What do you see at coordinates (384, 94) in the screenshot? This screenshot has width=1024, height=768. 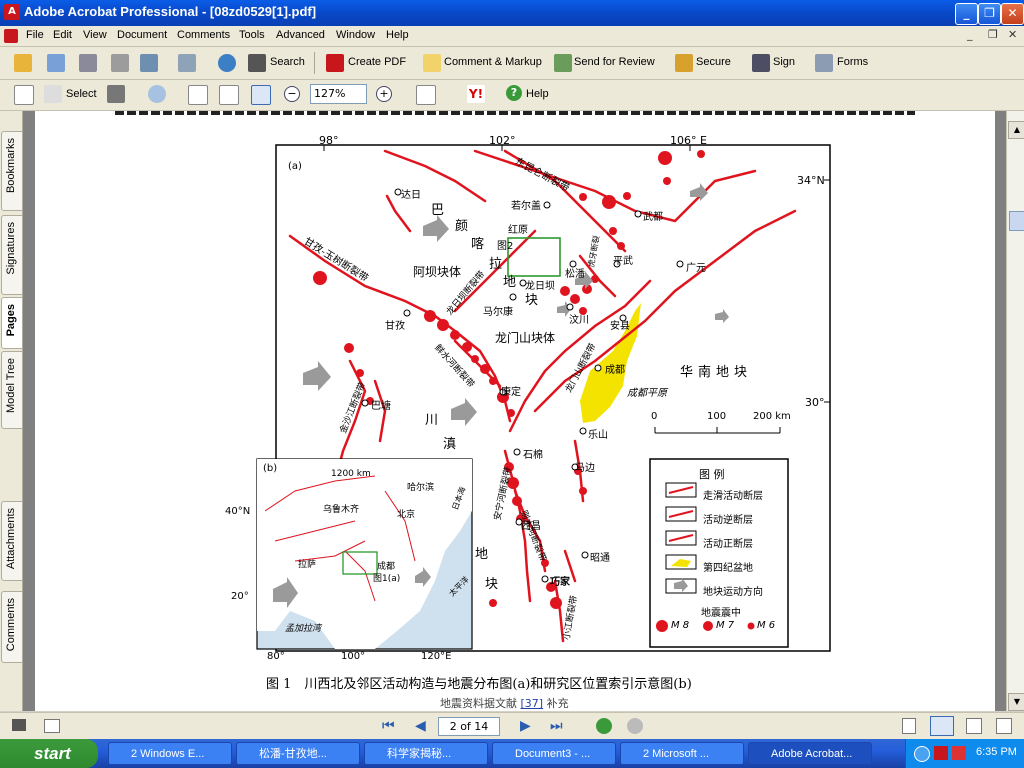 I see `zoom-in-button: +` at bounding box center [384, 94].